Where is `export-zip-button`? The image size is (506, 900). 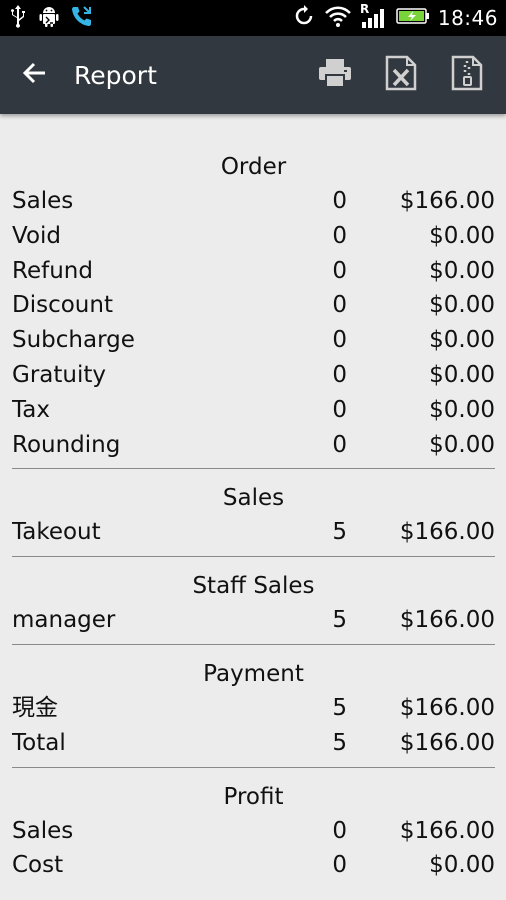
export-zip-button is located at coordinates (467, 75).